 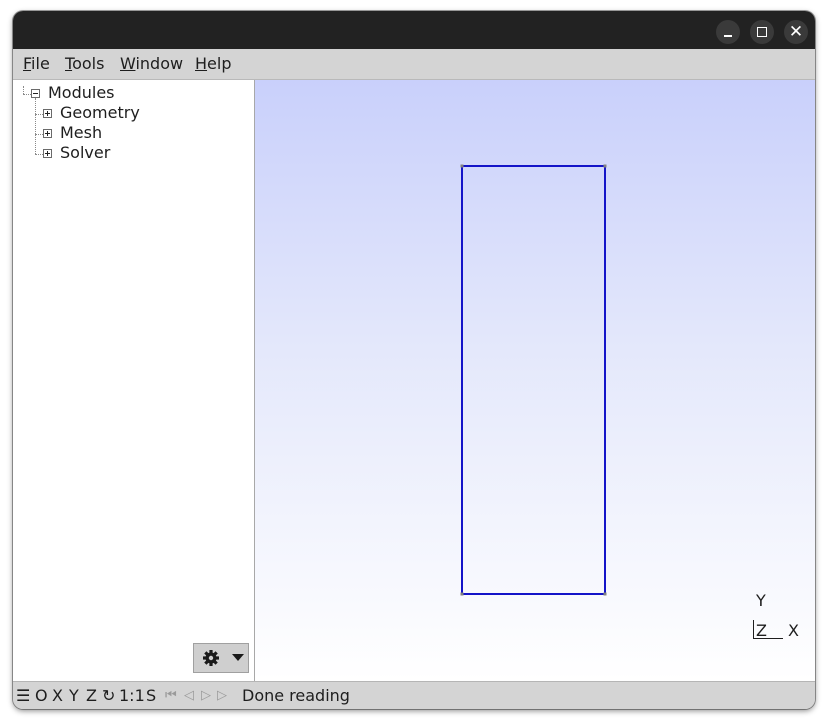 What do you see at coordinates (41, 695) in the screenshot?
I see `view-origin-button: O` at bounding box center [41, 695].